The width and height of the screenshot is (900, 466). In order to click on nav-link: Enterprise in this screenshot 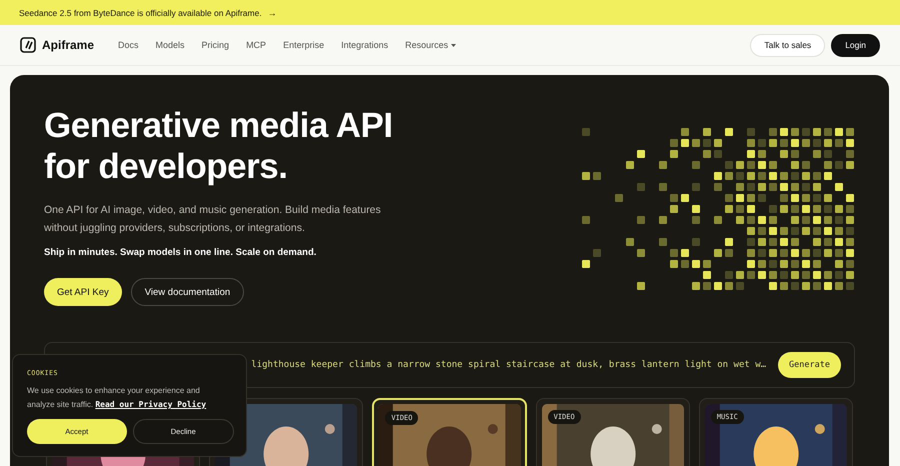, I will do `click(303, 45)`.